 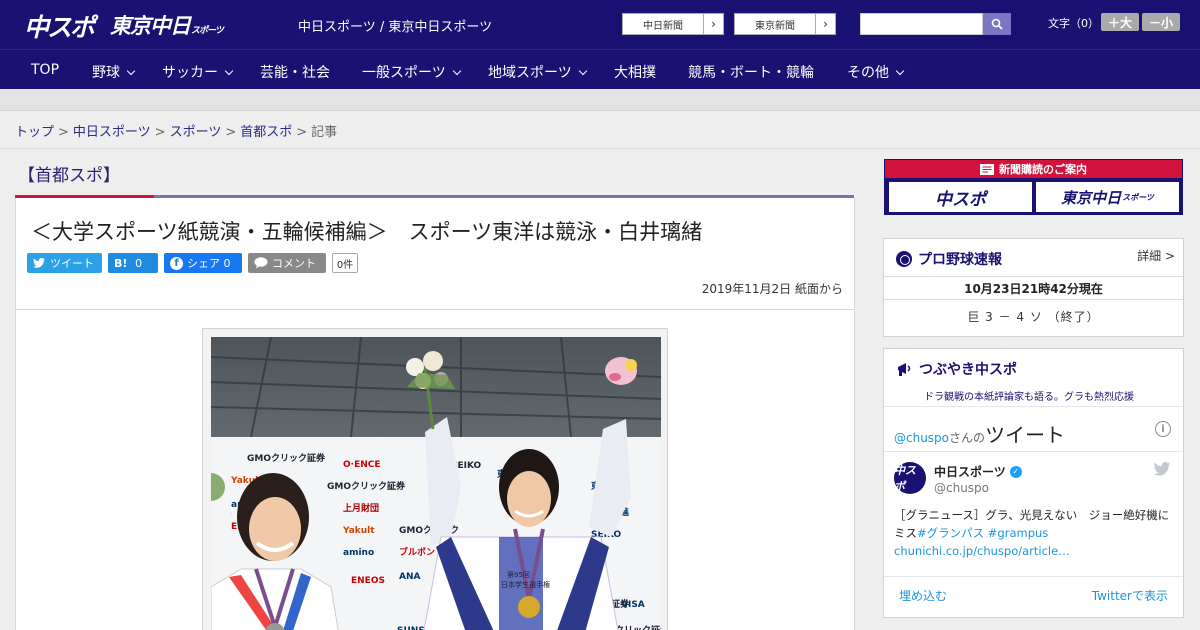 What do you see at coordinates (910, 478) in the screenshot?
I see `avatar: 中スポ` at bounding box center [910, 478].